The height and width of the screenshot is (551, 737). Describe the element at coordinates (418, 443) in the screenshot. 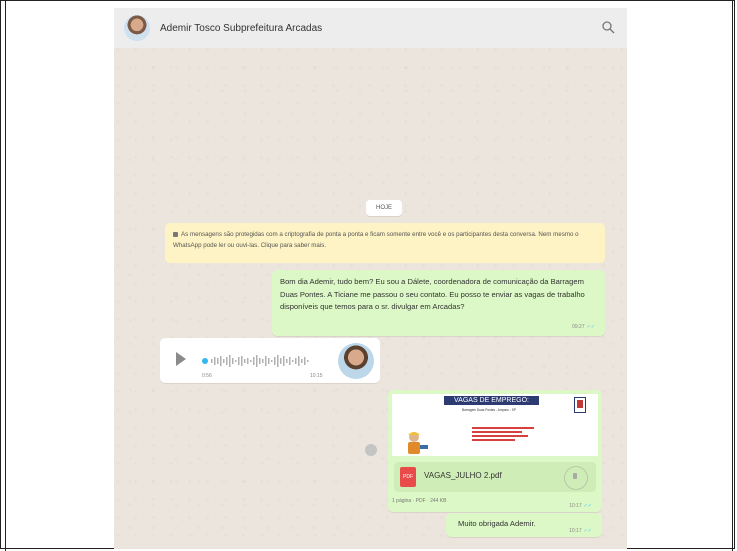

I see `worker-illustration` at that location.